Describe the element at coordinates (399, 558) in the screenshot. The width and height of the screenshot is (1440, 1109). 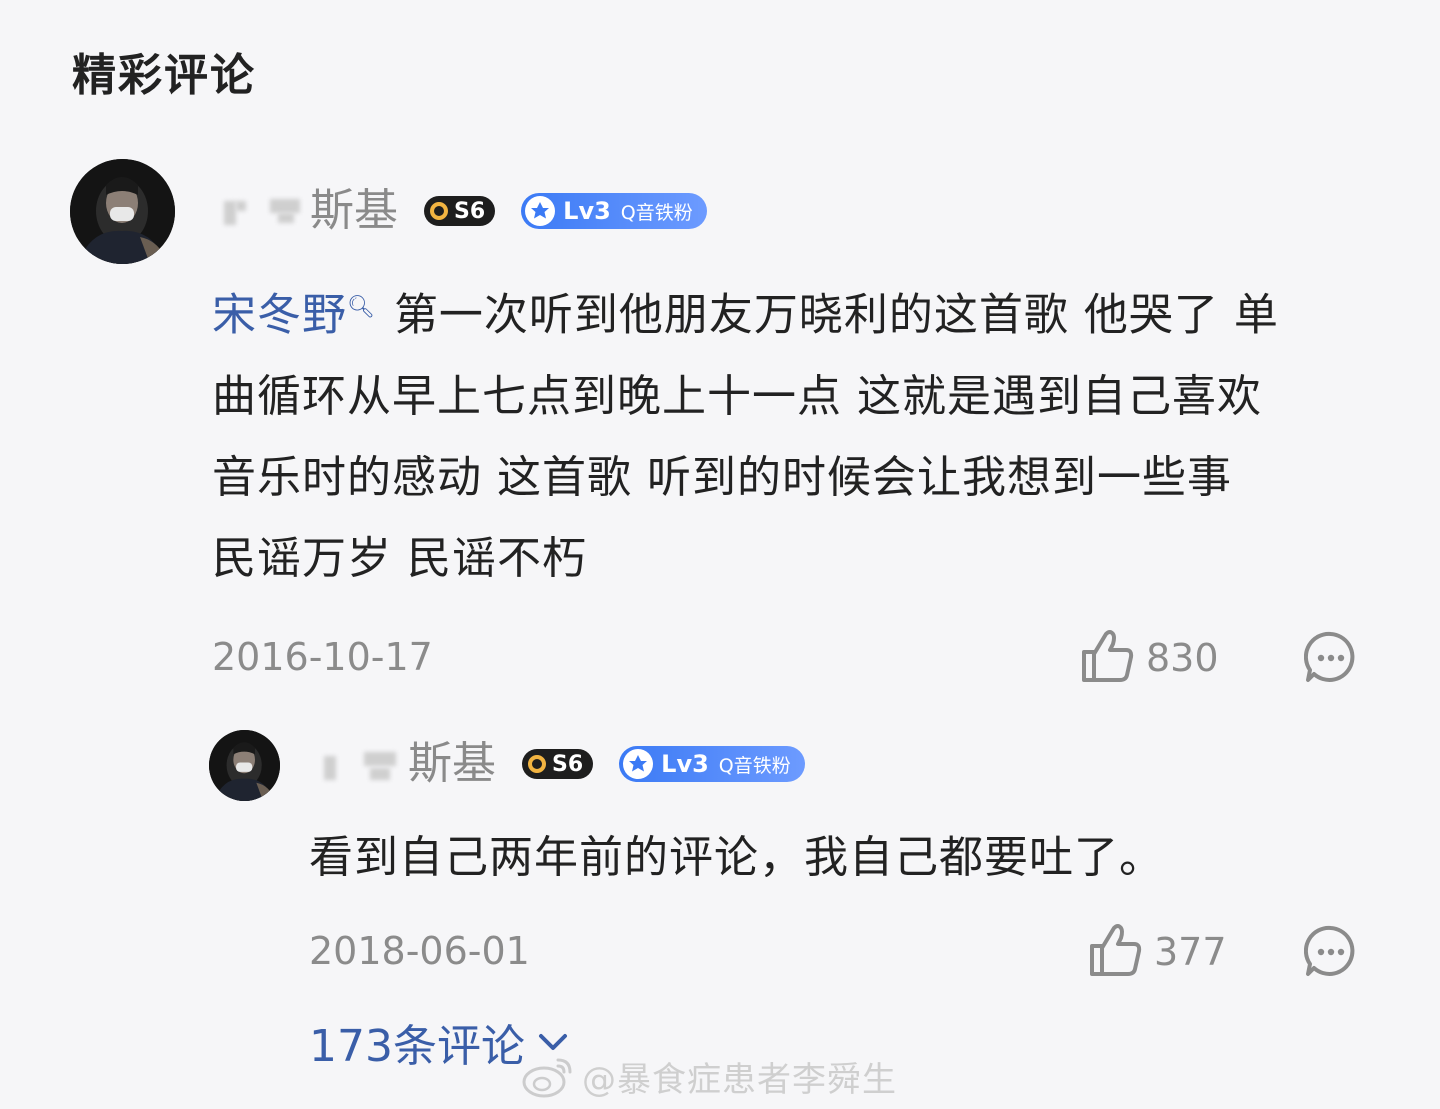
I see `comment-line: 民谣万岁 民谣不朽` at that location.